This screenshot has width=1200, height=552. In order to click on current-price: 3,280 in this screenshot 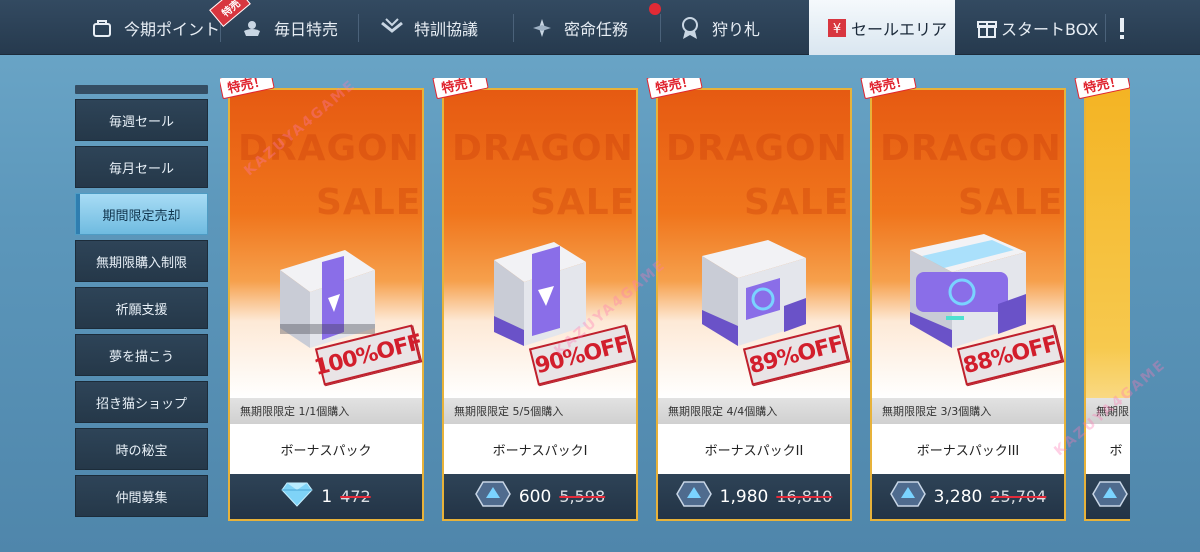, I will do `click(958, 496)`.